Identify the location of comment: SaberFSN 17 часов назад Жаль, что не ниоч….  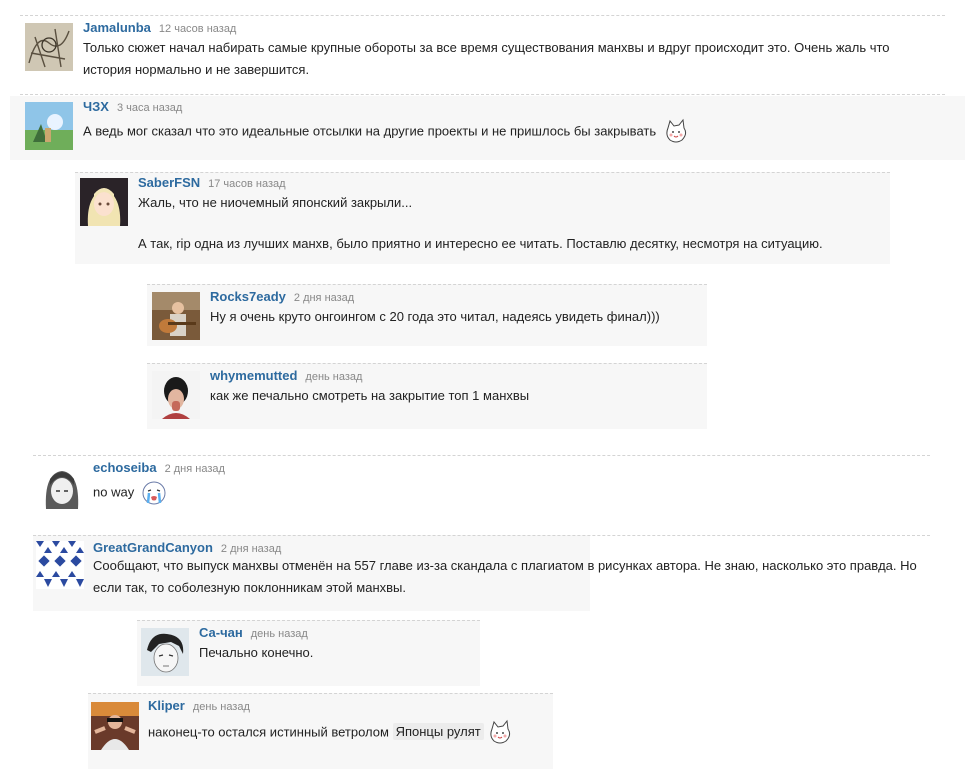
(482, 218).